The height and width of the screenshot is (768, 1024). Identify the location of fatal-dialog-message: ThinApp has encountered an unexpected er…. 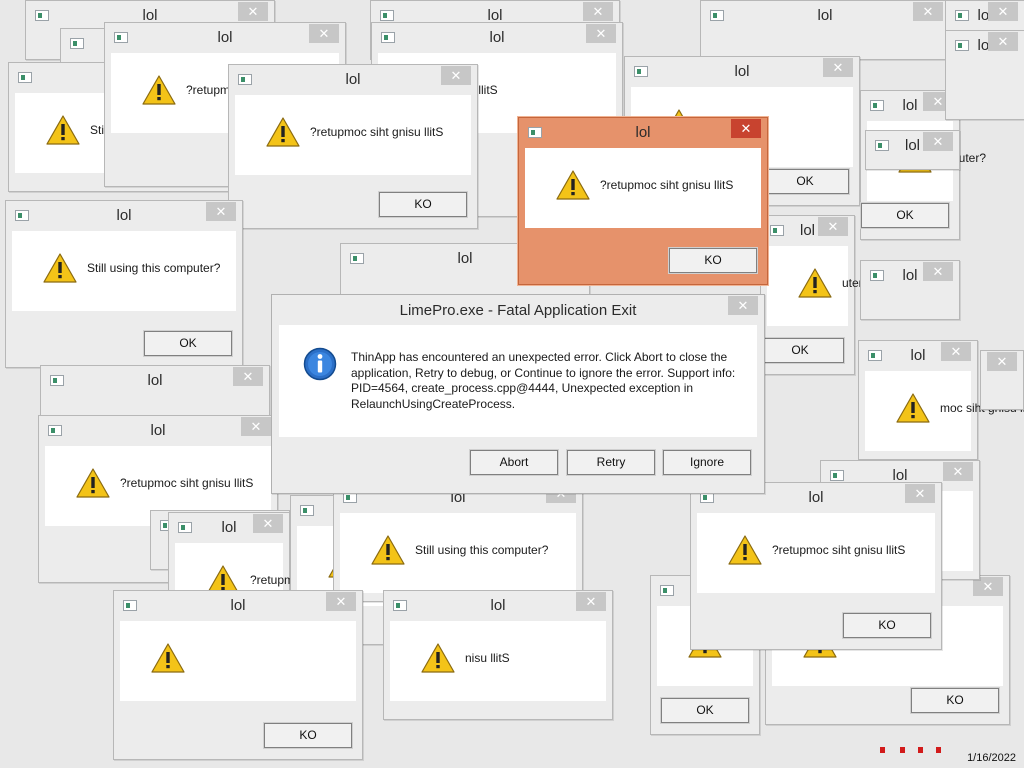
(543, 380).